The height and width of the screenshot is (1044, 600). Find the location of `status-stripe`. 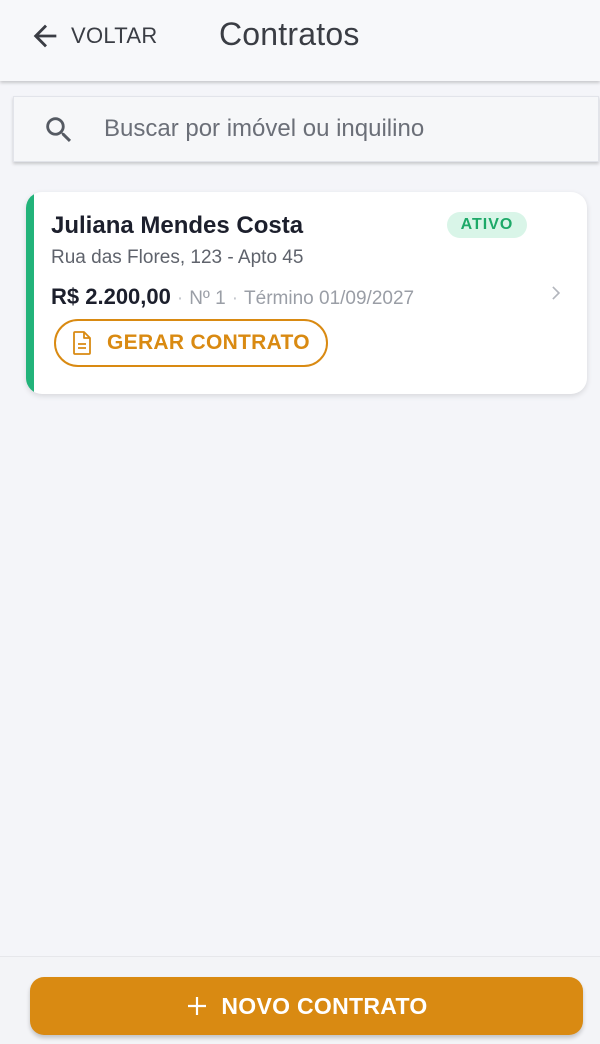

status-stripe is located at coordinates (30, 293).